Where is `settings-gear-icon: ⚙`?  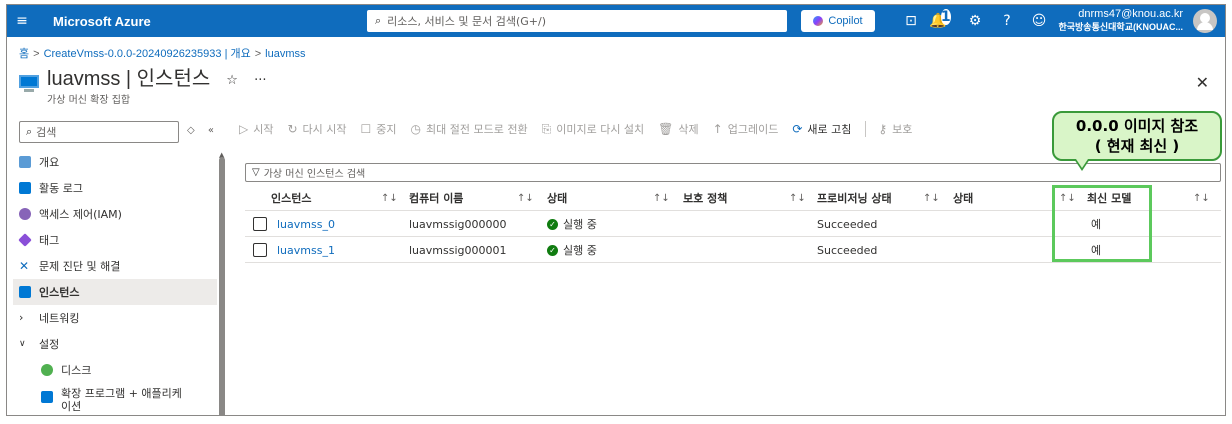 settings-gear-icon: ⚙ is located at coordinates (975, 21).